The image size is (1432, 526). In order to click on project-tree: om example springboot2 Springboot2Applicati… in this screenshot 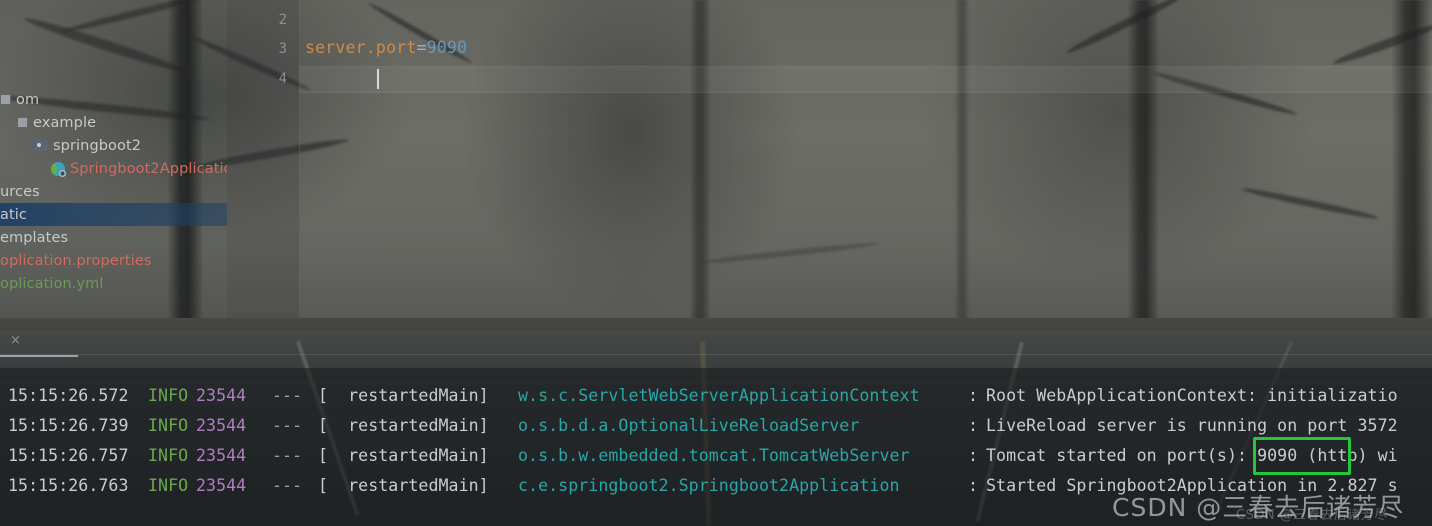, I will do `click(113, 191)`.